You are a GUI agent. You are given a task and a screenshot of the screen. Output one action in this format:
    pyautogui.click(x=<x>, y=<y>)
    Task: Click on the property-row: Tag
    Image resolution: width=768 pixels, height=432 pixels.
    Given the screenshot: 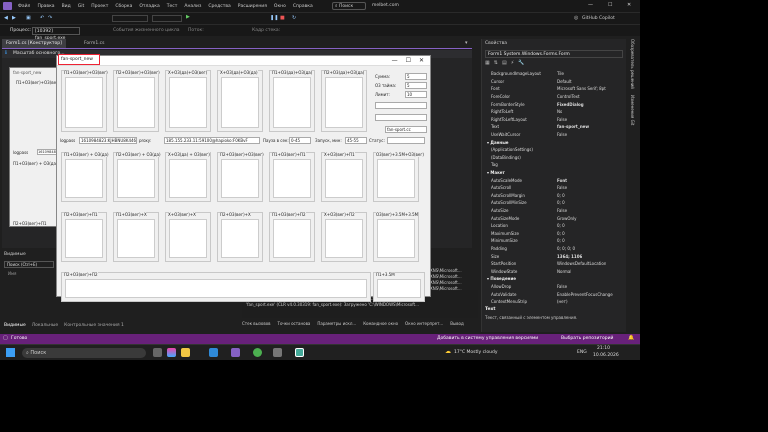 What is the action you would take?
    pyautogui.click(x=554, y=165)
    